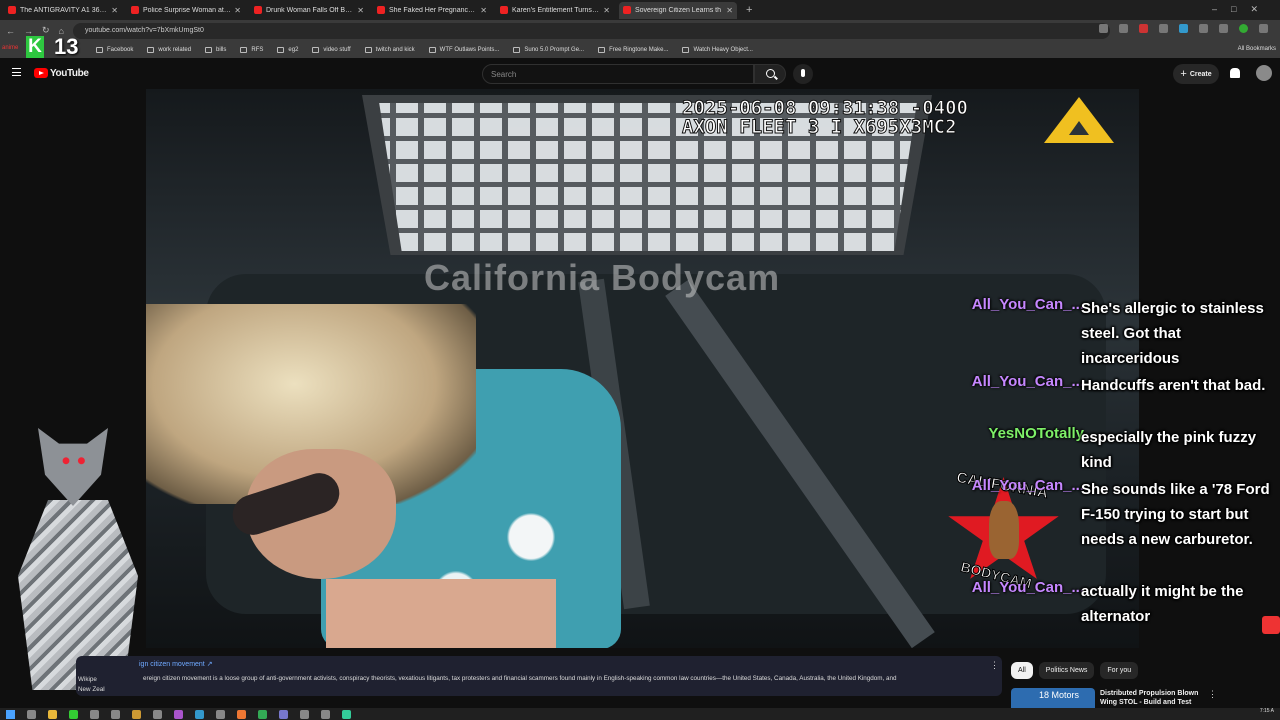 This screenshot has height=720, width=1280. What do you see at coordinates (618, 74) in the screenshot?
I see `search-input: Search` at bounding box center [618, 74].